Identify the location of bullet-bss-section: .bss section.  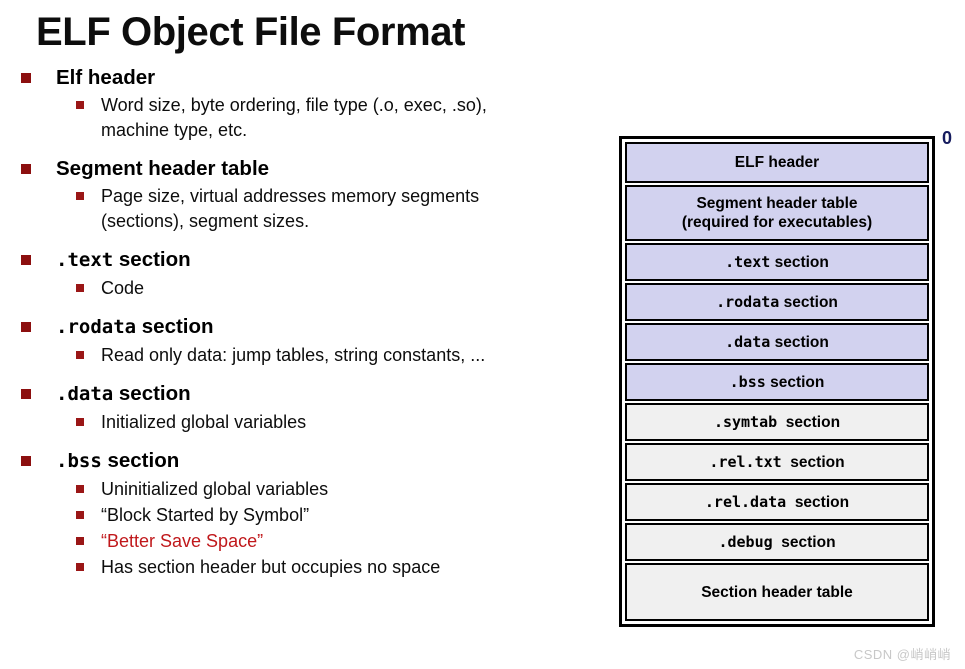
(305, 461).